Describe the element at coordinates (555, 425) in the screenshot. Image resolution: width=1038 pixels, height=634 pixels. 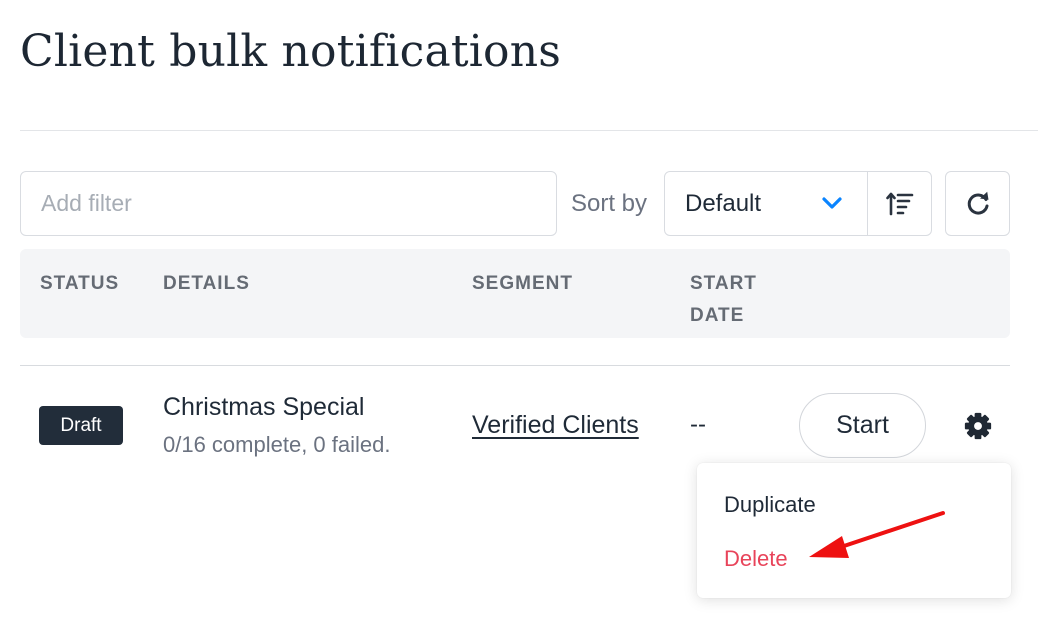
I see `segment-link: Verified Clients` at that location.